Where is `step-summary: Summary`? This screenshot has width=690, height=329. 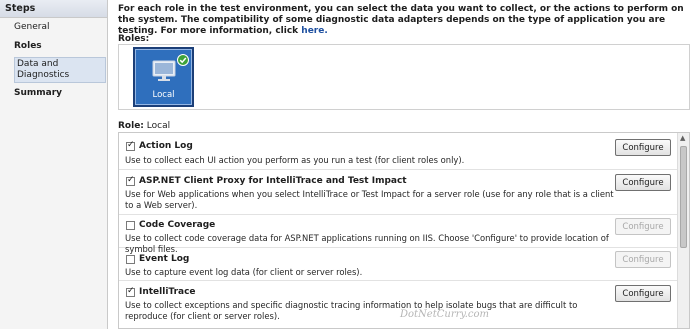
step-summary: Summary is located at coordinates (60, 93).